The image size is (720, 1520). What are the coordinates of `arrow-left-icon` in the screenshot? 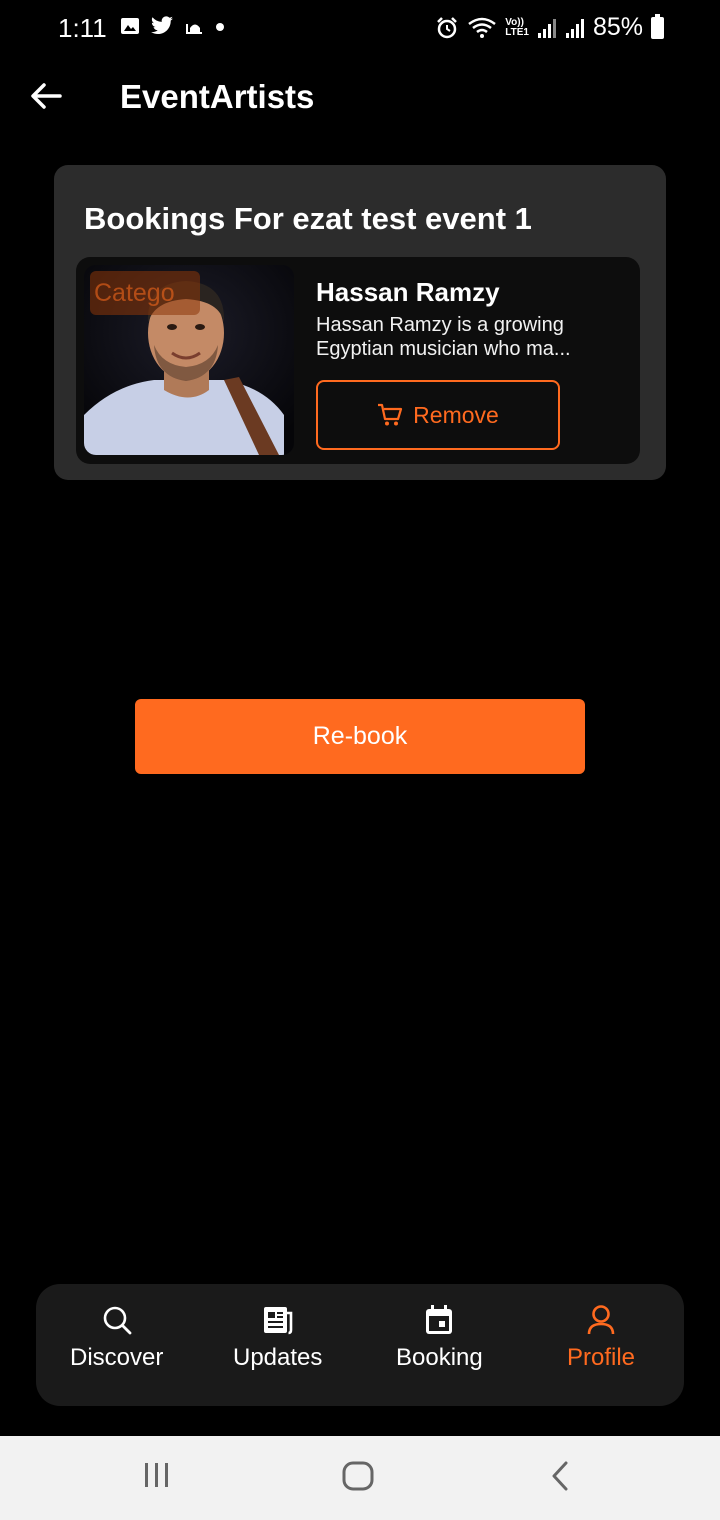 It's located at (46, 96).